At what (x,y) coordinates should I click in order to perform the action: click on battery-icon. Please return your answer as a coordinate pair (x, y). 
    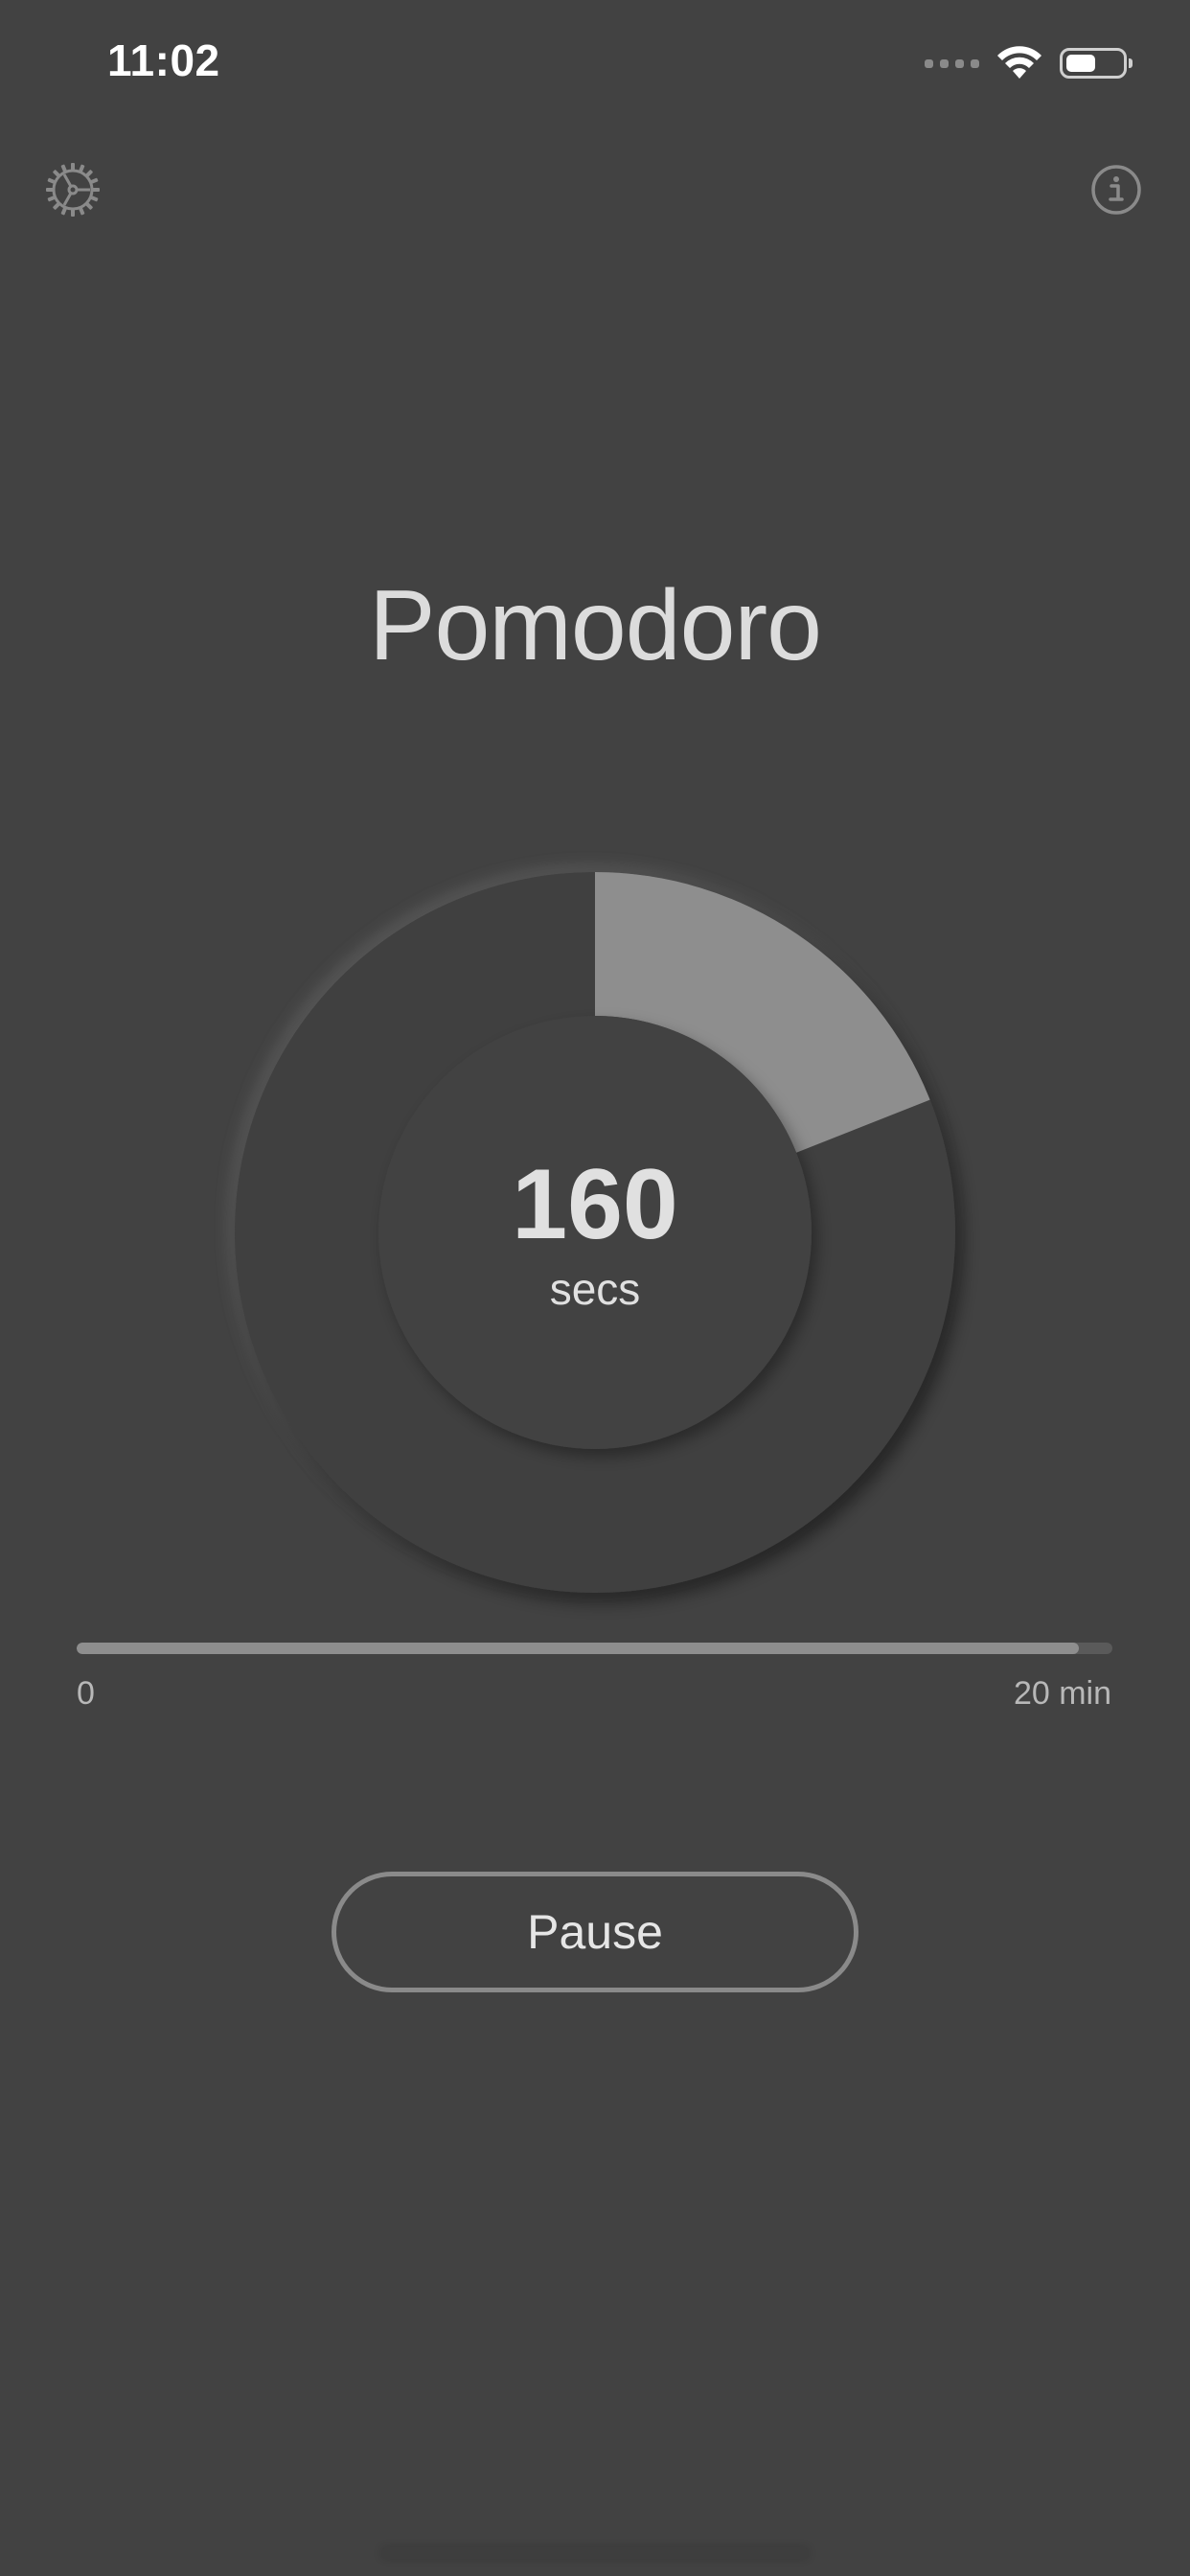
    Looking at the image, I should click on (1097, 63).